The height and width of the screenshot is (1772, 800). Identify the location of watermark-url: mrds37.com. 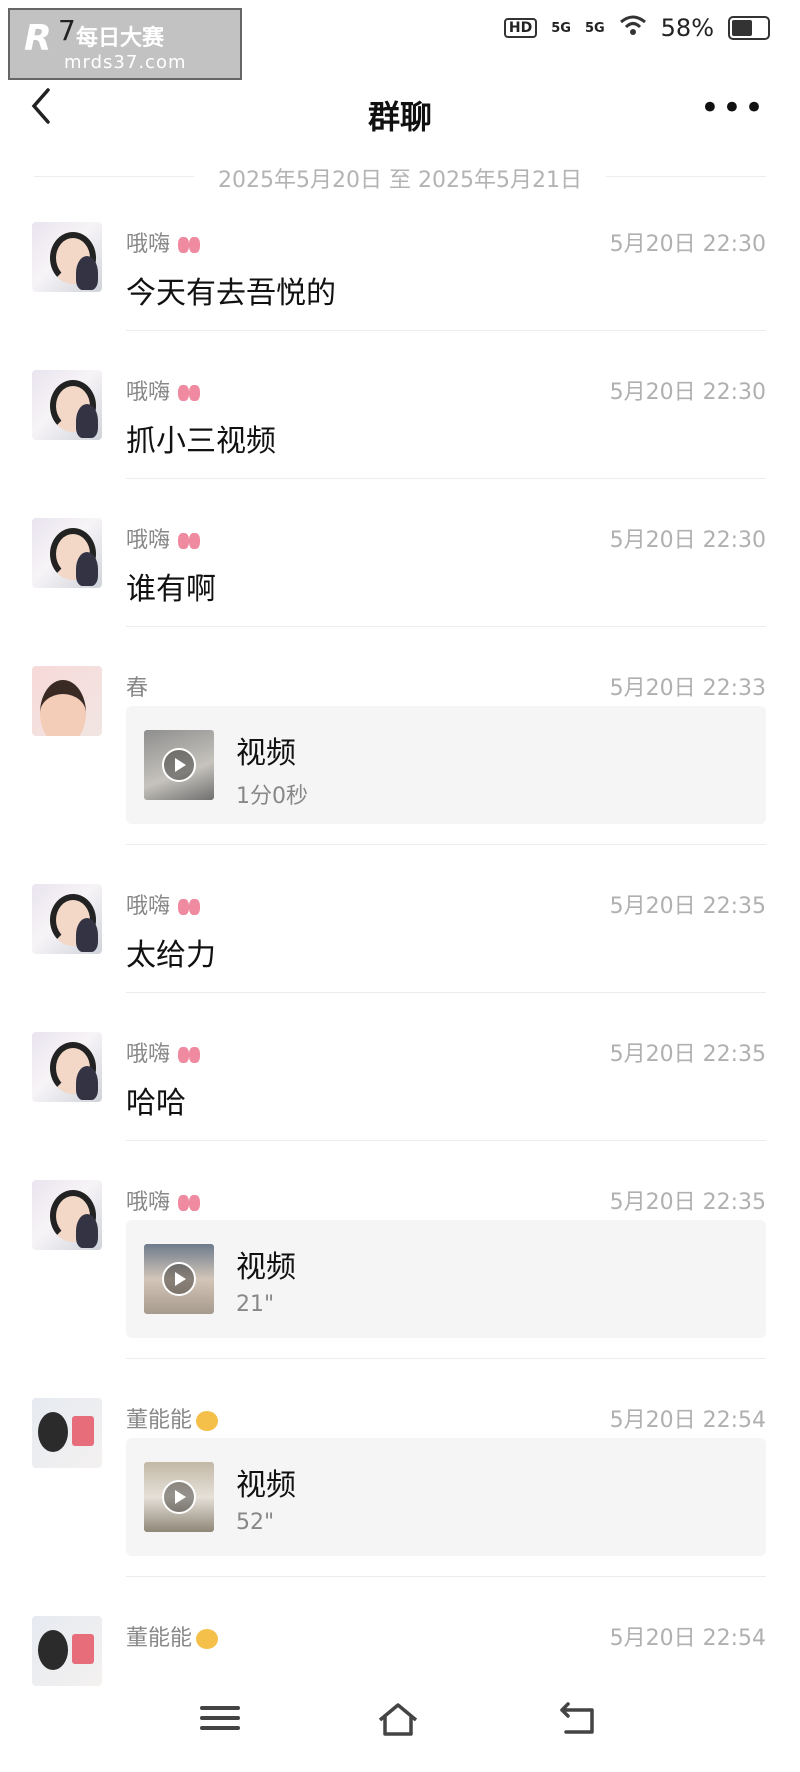
(125, 62).